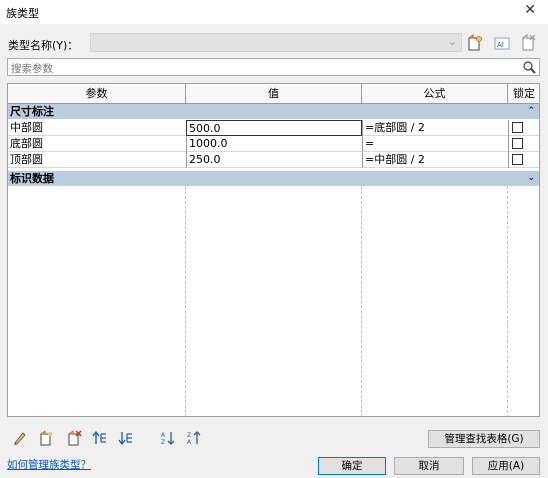 This screenshot has width=548, height=478. I want to click on header-parameter: 参数, so click(97, 93).